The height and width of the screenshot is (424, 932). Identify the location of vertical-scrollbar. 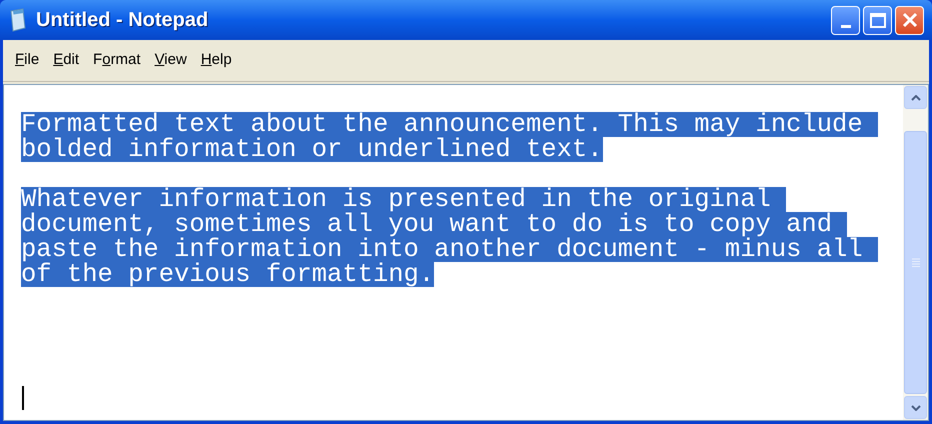
(915, 252).